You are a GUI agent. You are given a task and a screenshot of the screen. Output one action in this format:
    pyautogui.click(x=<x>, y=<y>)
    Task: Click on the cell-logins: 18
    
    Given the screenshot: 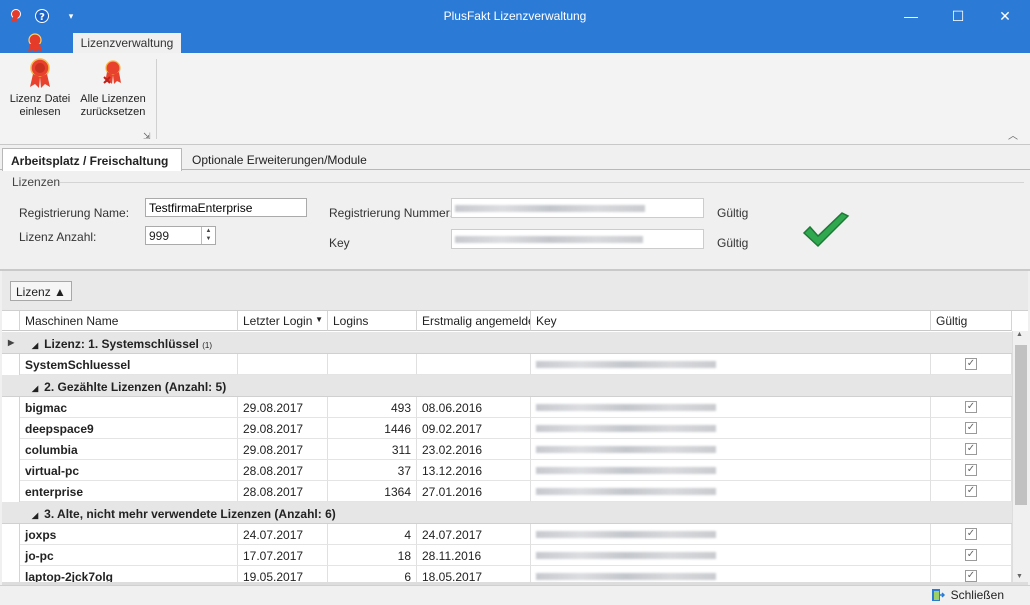 What is the action you would take?
    pyautogui.click(x=372, y=555)
    